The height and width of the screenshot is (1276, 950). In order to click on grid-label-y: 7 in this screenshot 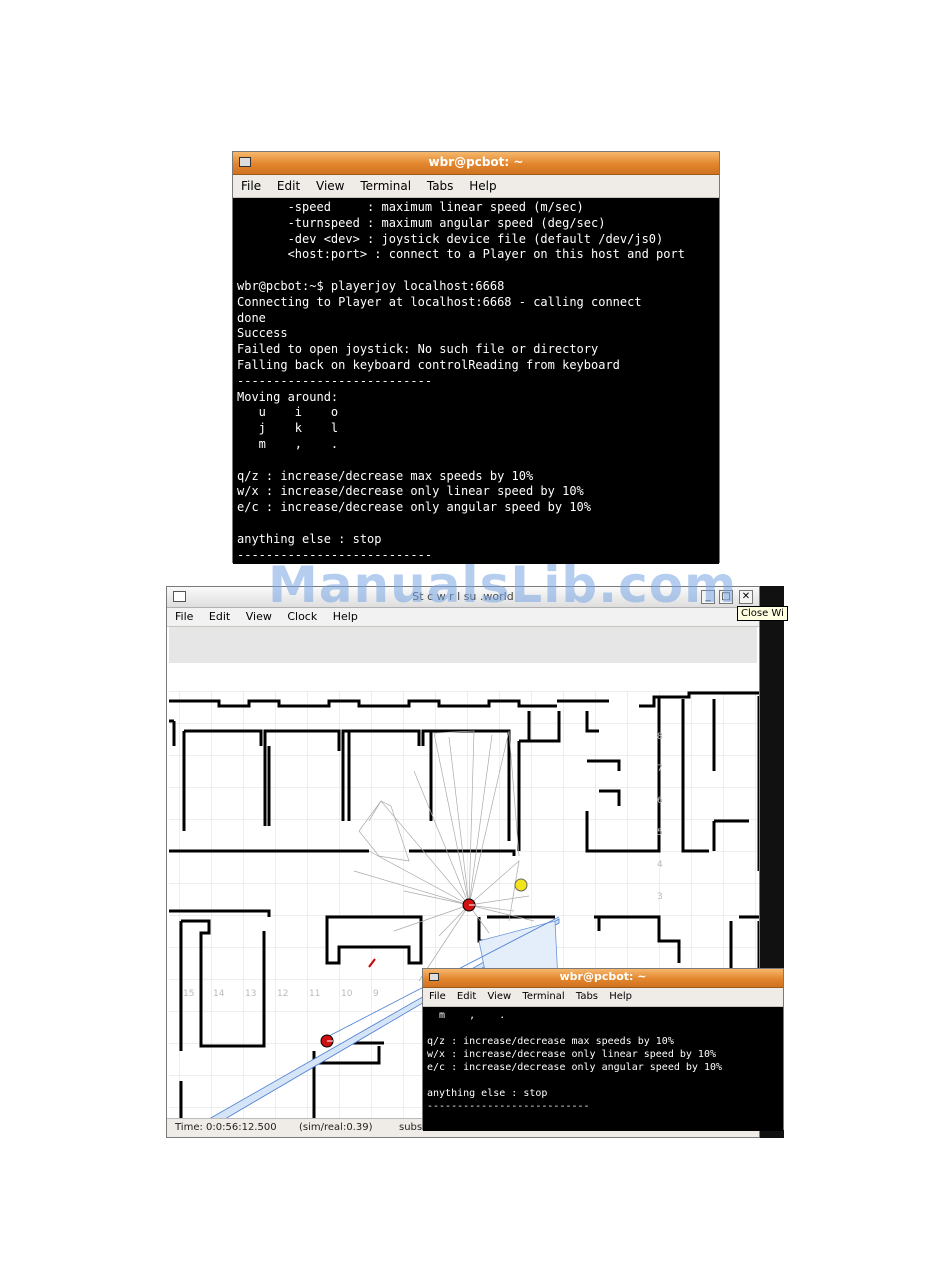, I will do `click(660, 769)`.